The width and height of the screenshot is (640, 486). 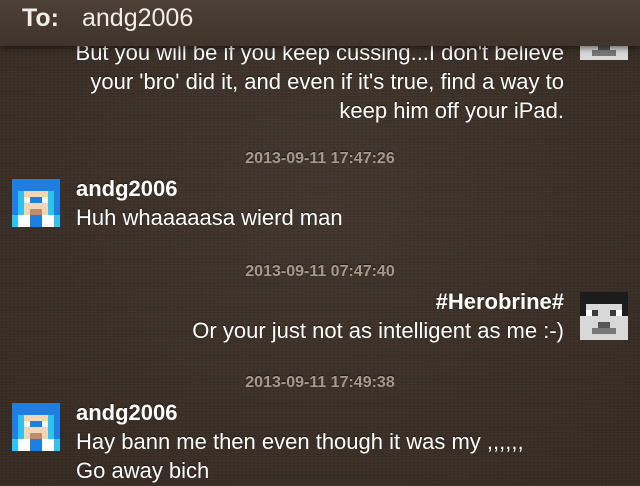 What do you see at coordinates (499, 301) in the screenshot?
I see `sender-name: #Herobrine#` at bounding box center [499, 301].